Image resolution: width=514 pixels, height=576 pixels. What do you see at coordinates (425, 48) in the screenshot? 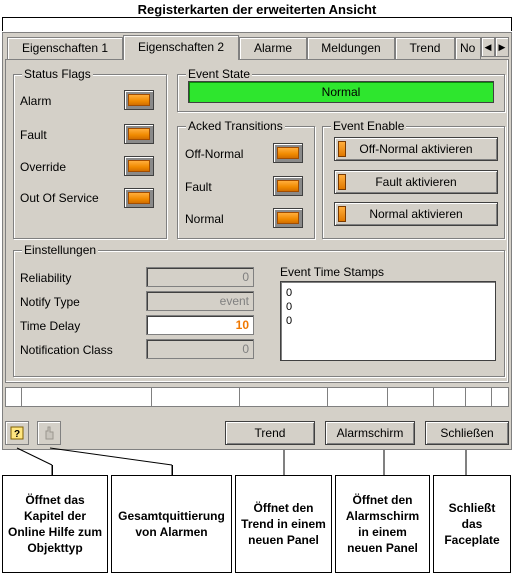
I see `tab-trend: Trend` at bounding box center [425, 48].